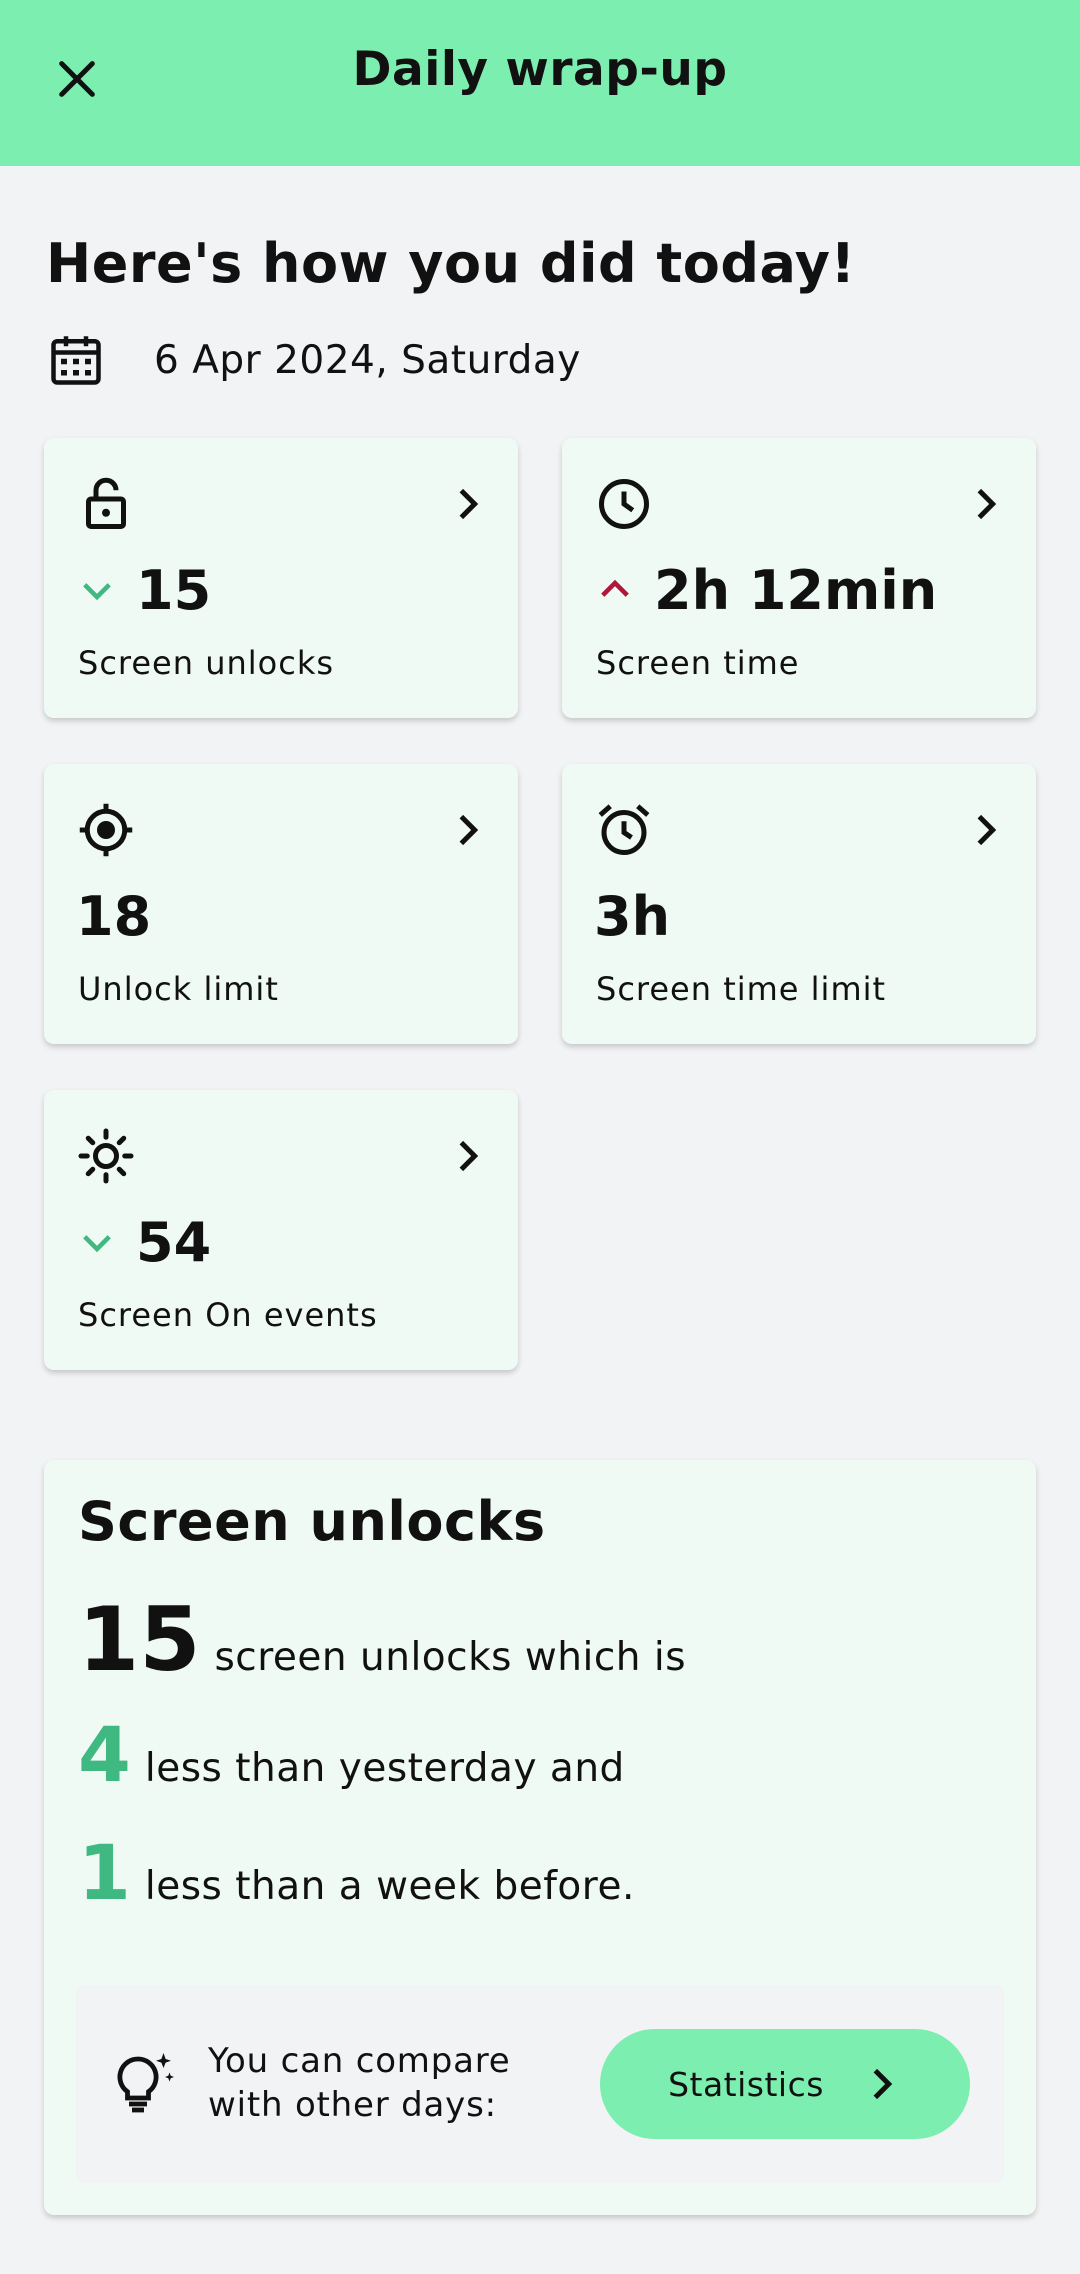  What do you see at coordinates (145, 2083) in the screenshot?
I see `lightbulb-sparkle-icon` at bounding box center [145, 2083].